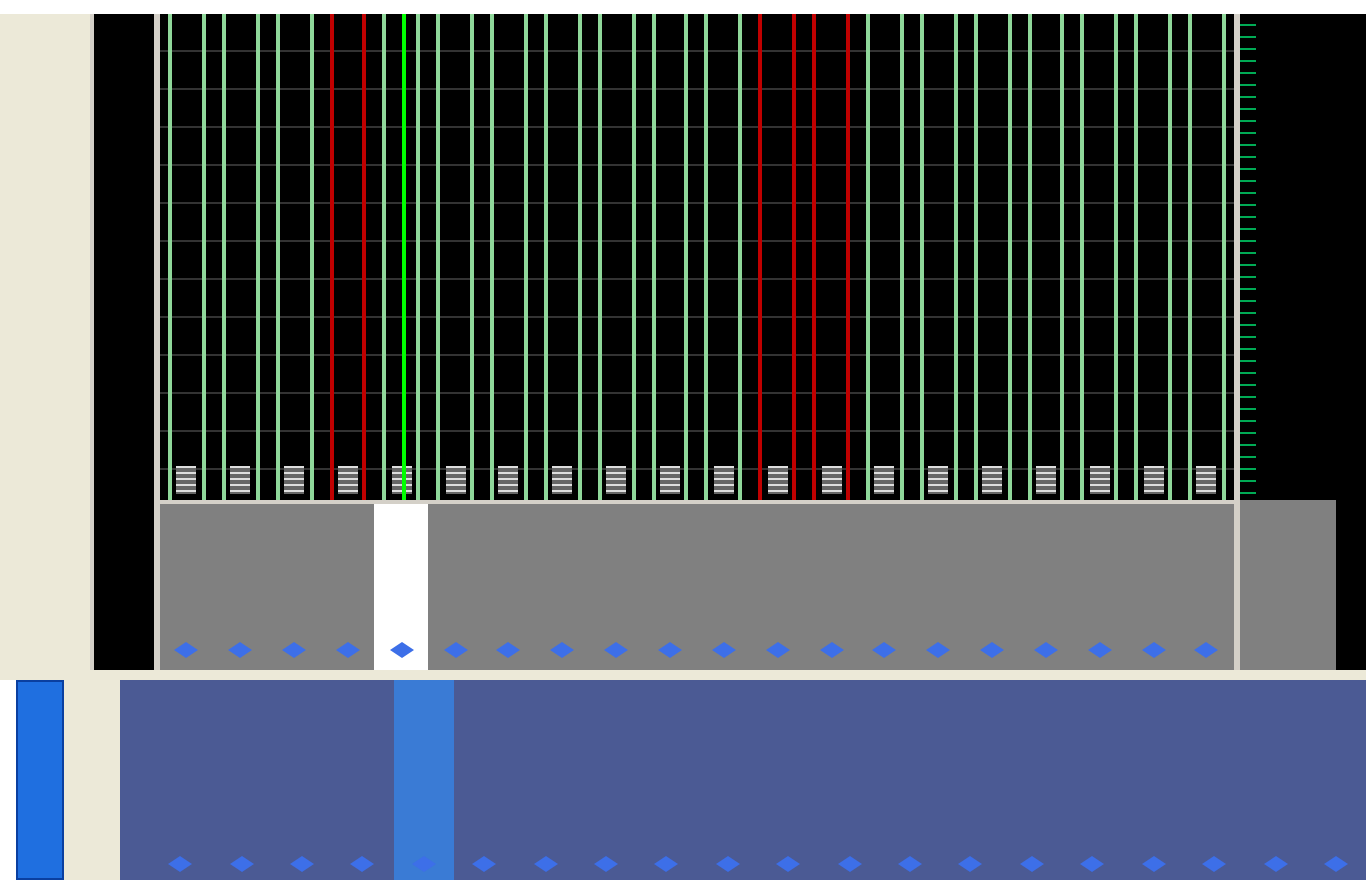  I want to click on signal-name-cell, so click(401, 587).